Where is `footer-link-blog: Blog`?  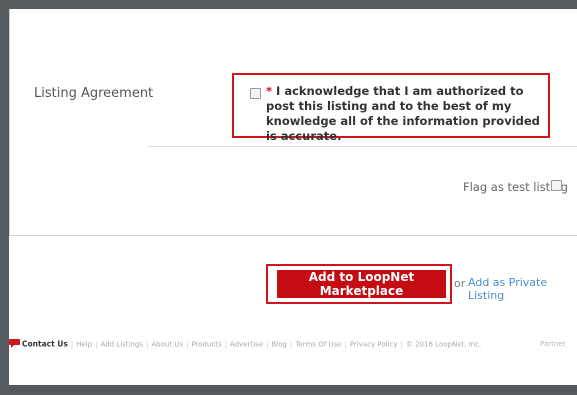
footer-link-blog: Blog is located at coordinates (279, 345).